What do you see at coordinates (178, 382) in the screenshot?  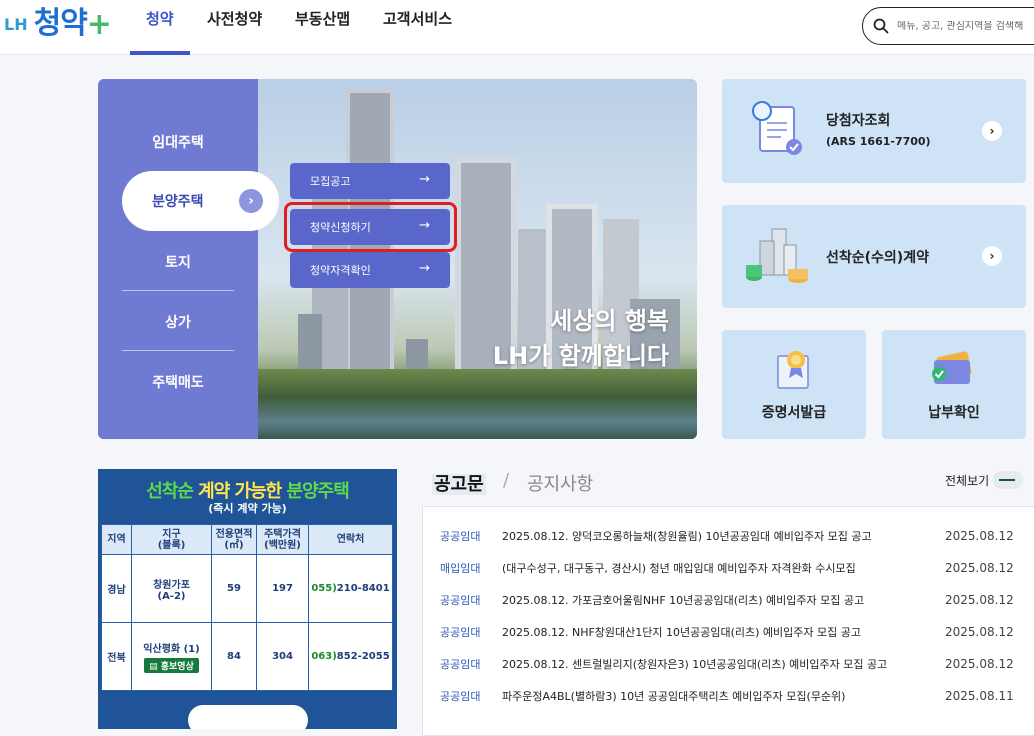 I see `side-item-house-sale: 주택매도` at bounding box center [178, 382].